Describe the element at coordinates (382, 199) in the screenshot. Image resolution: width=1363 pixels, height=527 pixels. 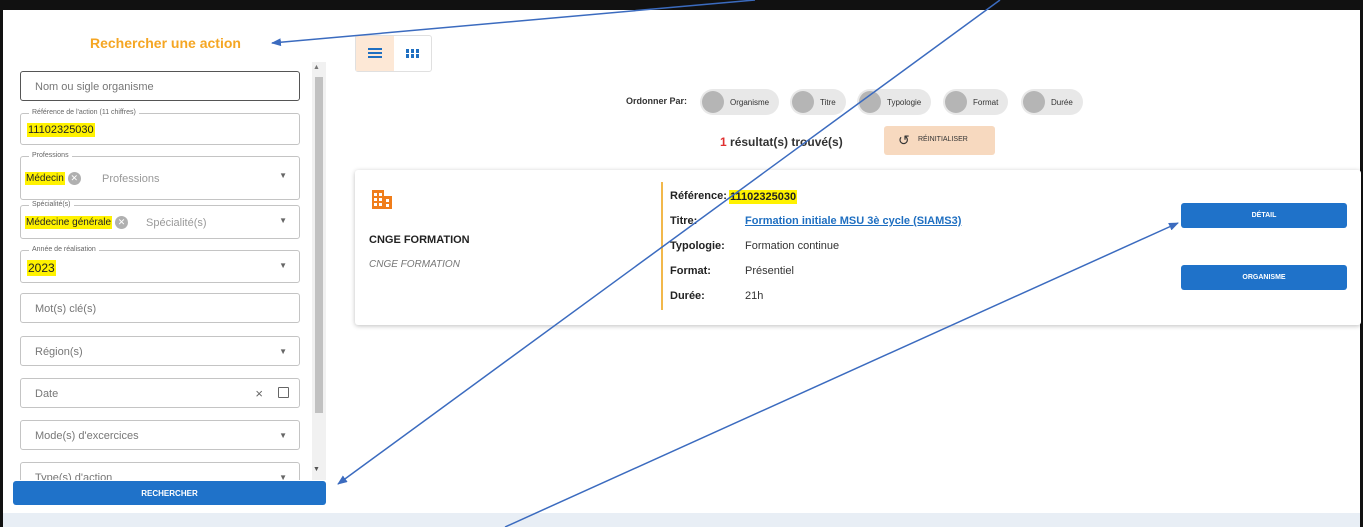
I see `building-icon` at that location.